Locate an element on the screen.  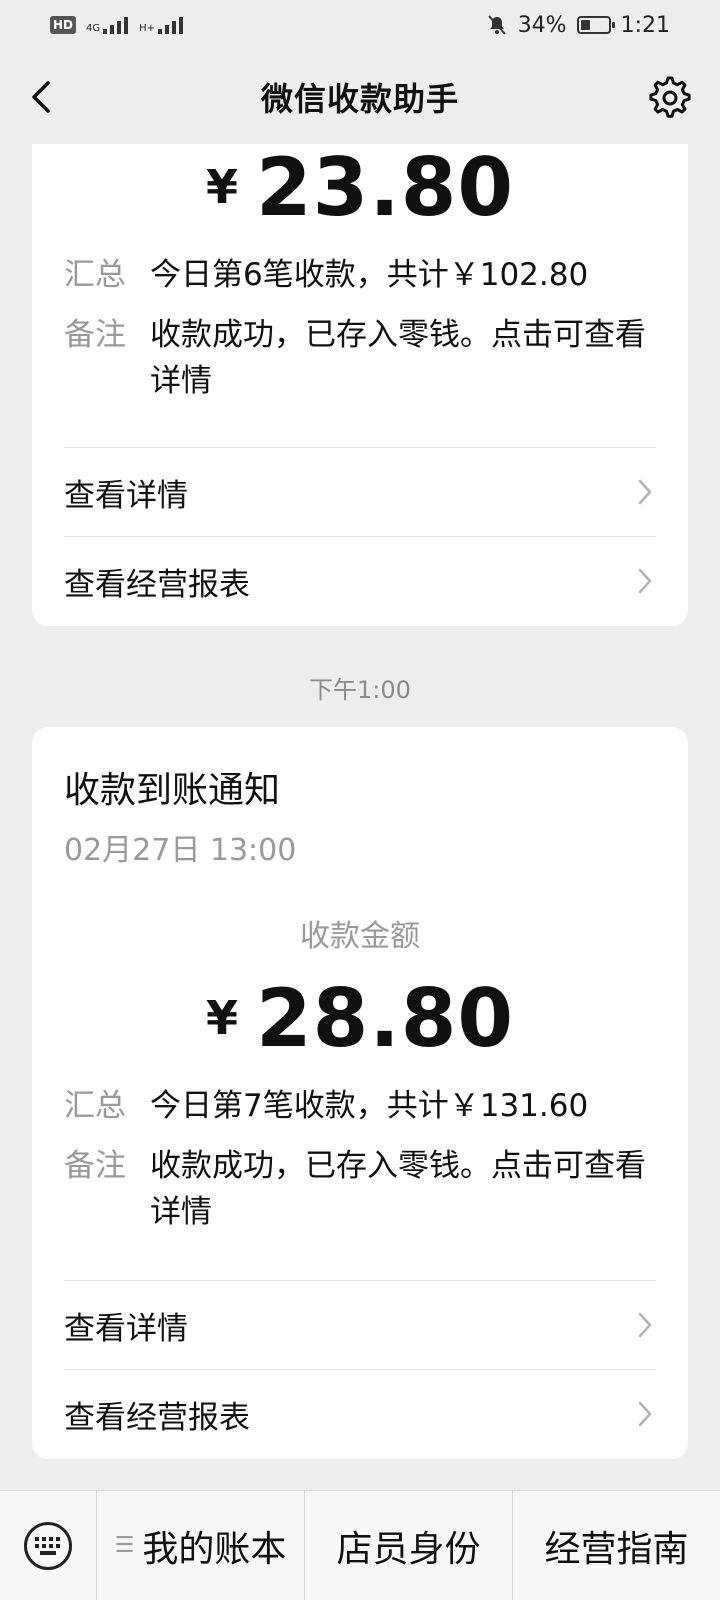
status-right: 34% 1:21 is located at coordinates (578, 25).